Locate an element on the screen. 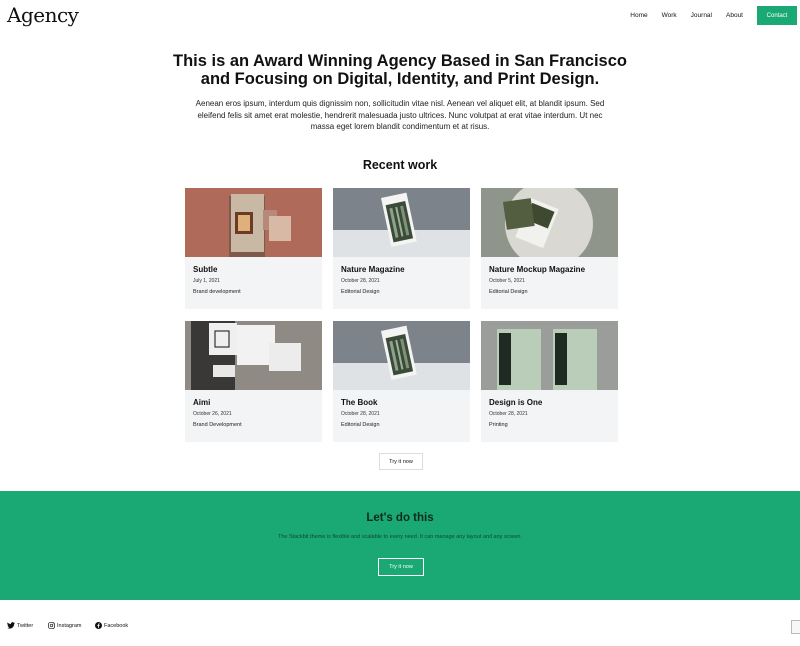 Image resolution: width=800 pixels, height=646 pixels. nav-about: About is located at coordinates (734, 15).